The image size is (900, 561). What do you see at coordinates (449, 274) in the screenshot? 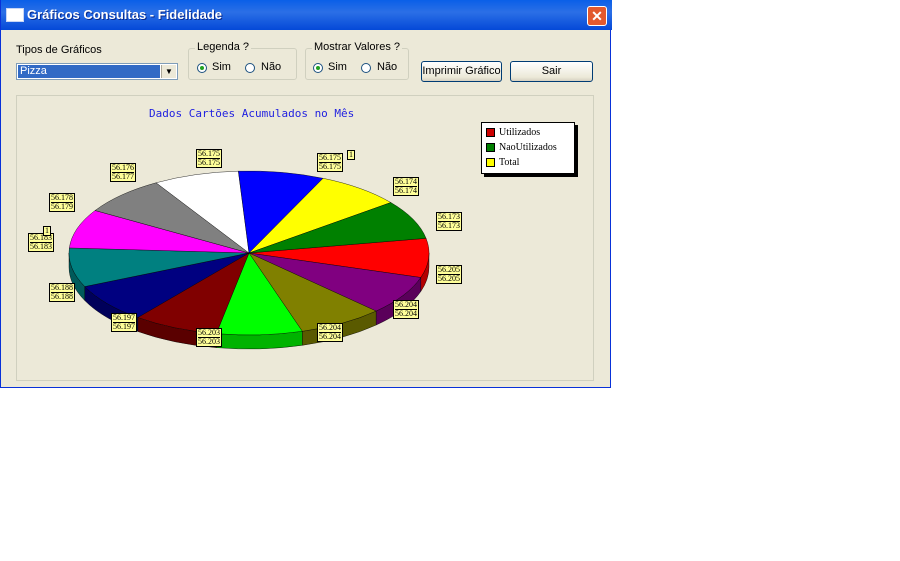
I see `slice-value-label: 56.205 56.205` at bounding box center [449, 274].